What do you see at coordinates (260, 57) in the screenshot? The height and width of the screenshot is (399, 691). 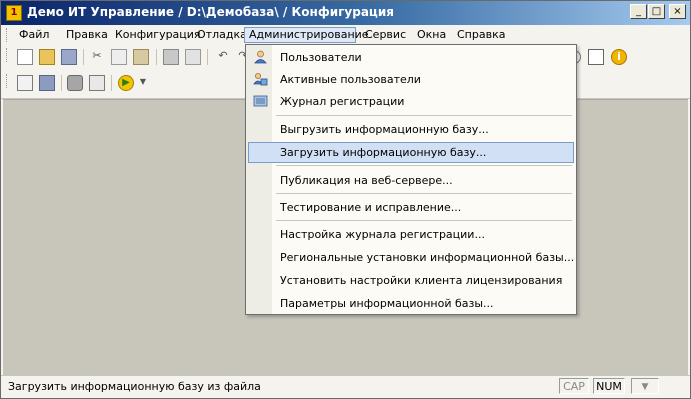 I see `users-icon` at bounding box center [260, 57].